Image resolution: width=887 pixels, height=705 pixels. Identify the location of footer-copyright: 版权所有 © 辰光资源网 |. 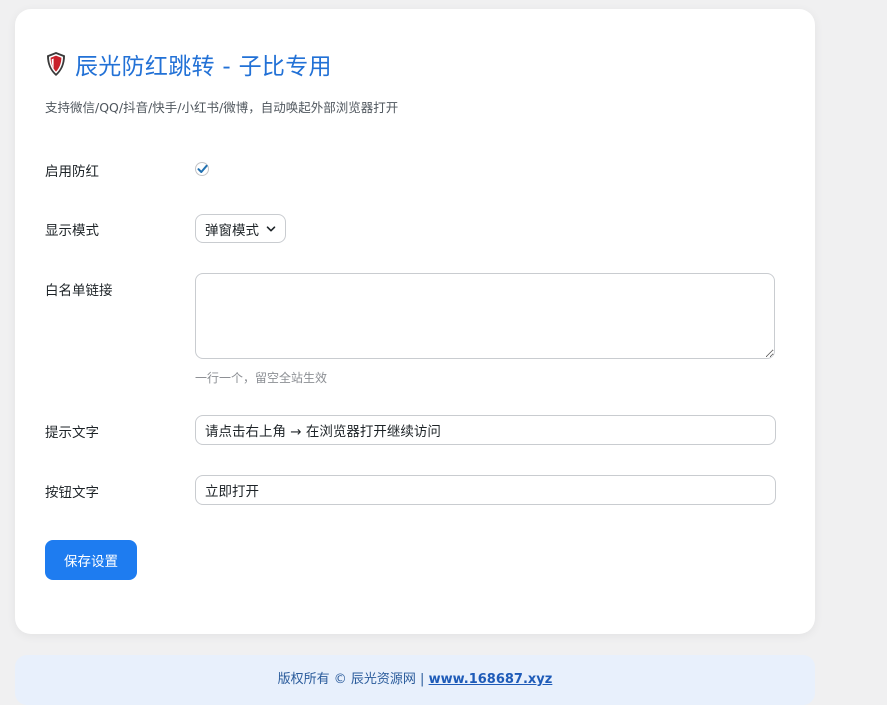
(353, 679).